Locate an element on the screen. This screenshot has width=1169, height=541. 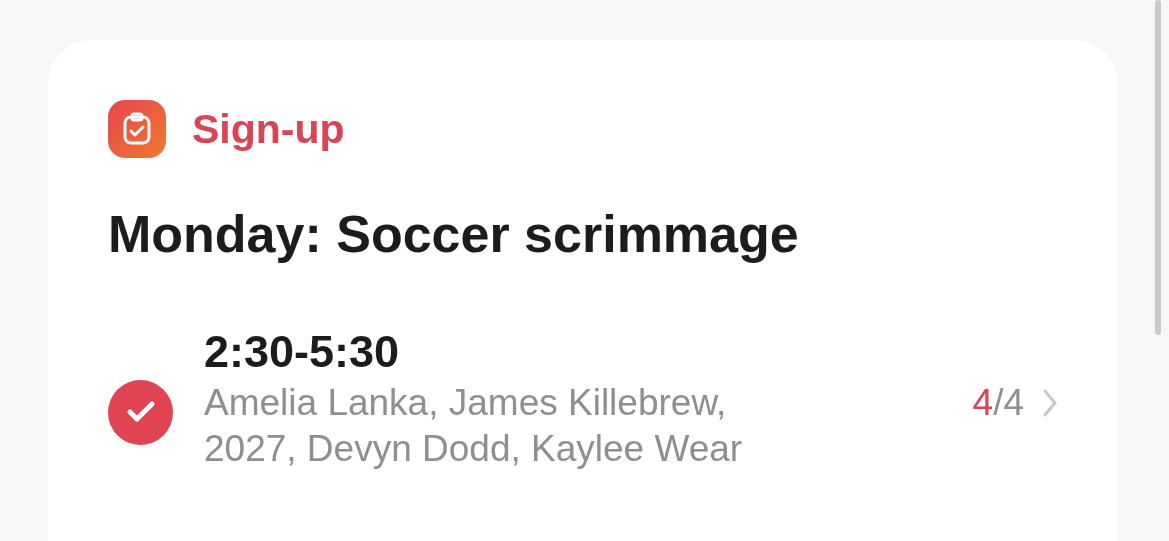
category-label: Sign-up is located at coordinates (268, 129).